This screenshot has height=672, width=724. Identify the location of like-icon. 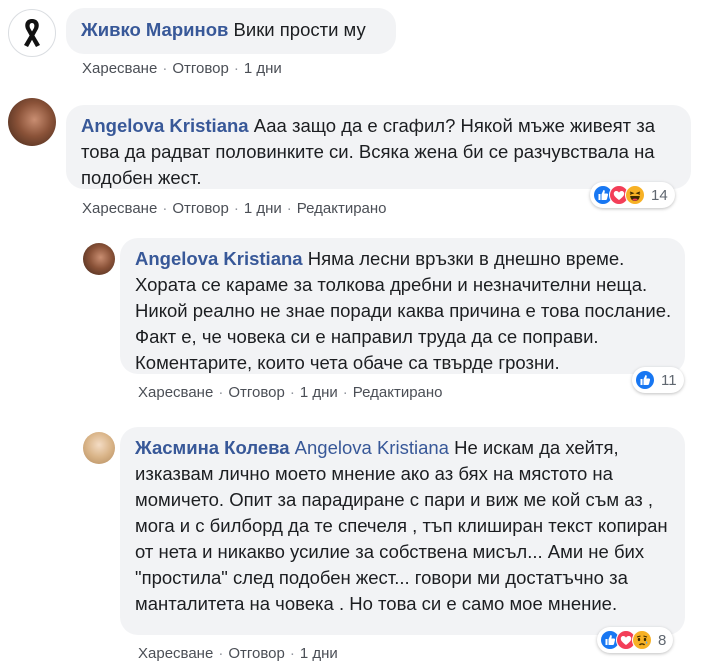
(645, 380).